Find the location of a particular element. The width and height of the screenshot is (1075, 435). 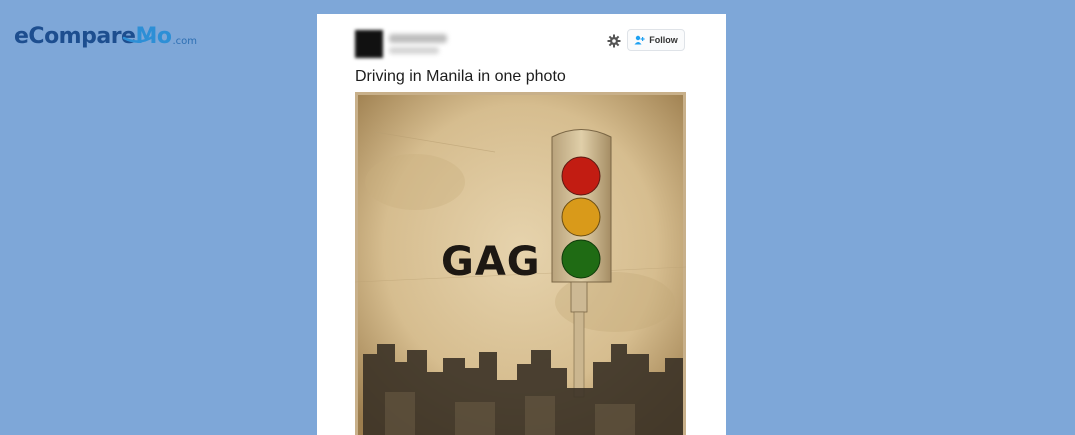

follow-button: Follow is located at coordinates (656, 40).